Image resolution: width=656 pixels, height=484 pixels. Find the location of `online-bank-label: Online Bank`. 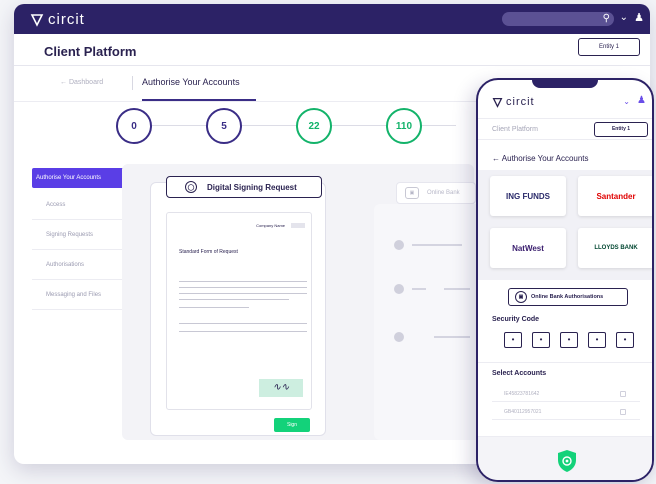

online-bank-label: Online Bank is located at coordinates (443, 193).